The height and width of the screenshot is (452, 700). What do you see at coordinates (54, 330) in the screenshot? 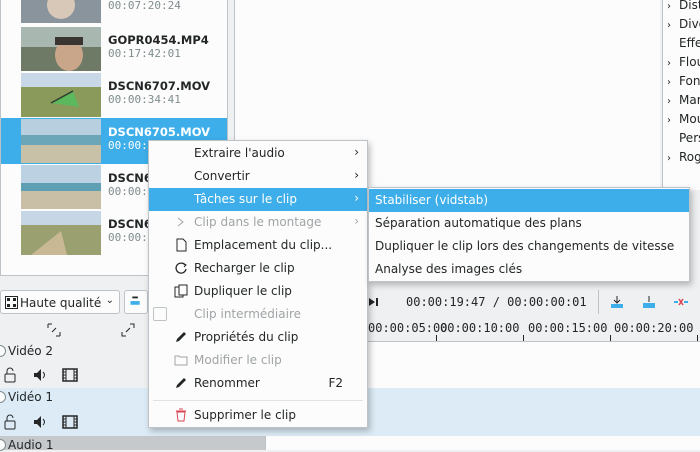
I see `fit-icon` at bounding box center [54, 330].